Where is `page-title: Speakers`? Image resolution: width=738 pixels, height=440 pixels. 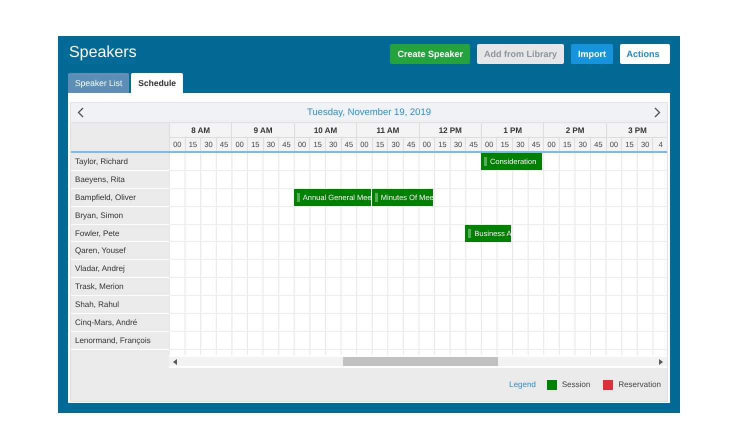 page-title: Speakers is located at coordinates (103, 53).